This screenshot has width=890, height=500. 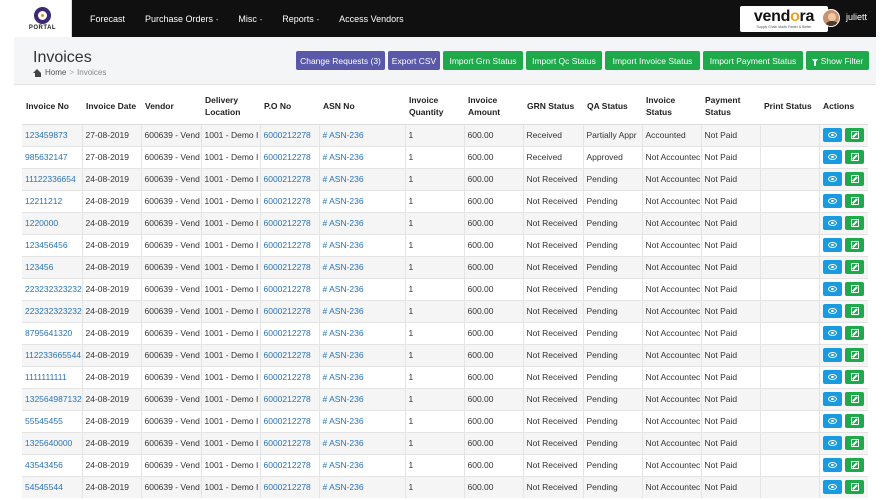 I want to click on cell-invoice-no: 12211212, so click(x=52, y=200).